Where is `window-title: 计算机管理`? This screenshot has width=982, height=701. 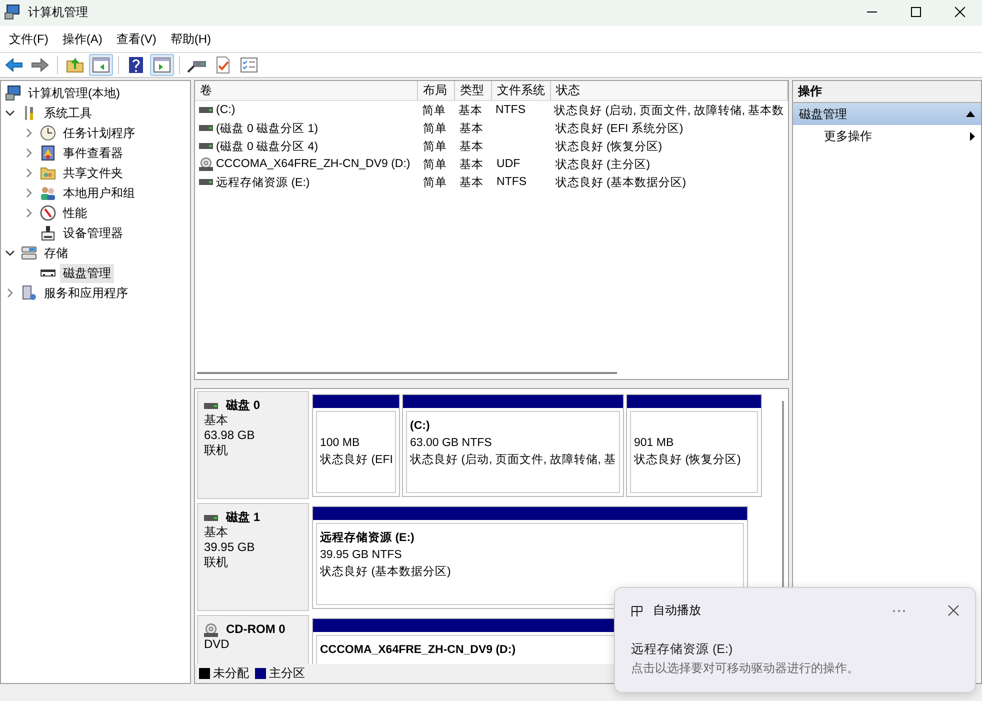
window-title: 计算机管理 is located at coordinates (58, 12).